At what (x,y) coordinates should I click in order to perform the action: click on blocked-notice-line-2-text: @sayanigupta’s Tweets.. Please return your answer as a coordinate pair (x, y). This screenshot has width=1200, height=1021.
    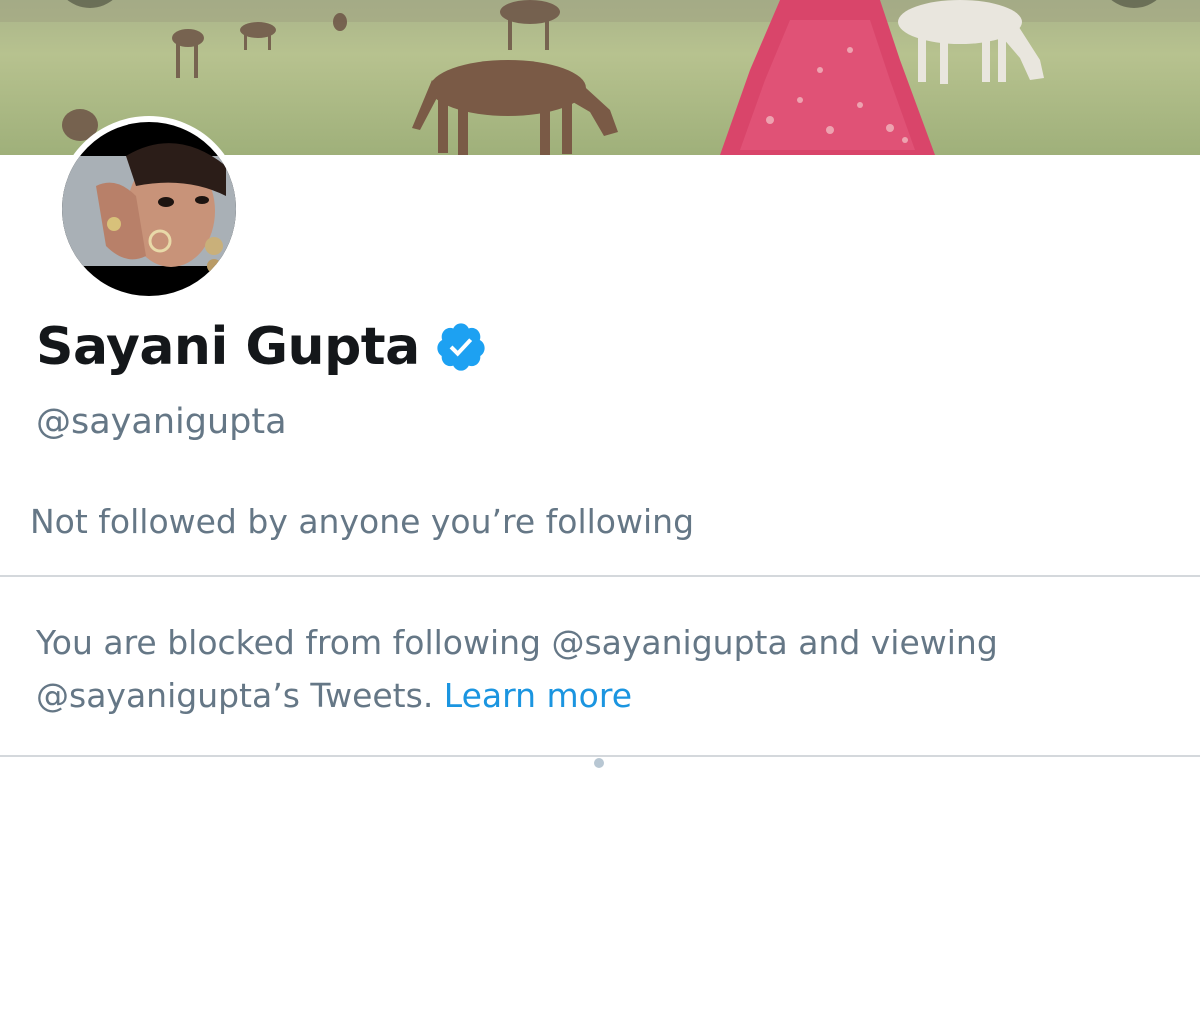
    Looking at the image, I should click on (240, 695).